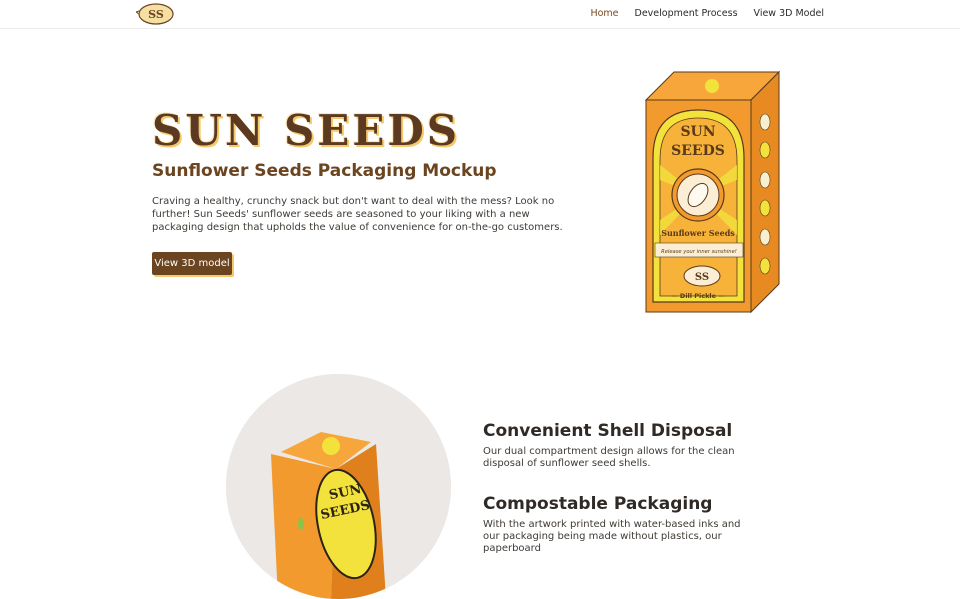  I want to click on package-tagline: Release your inner sunshine!, so click(699, 252).